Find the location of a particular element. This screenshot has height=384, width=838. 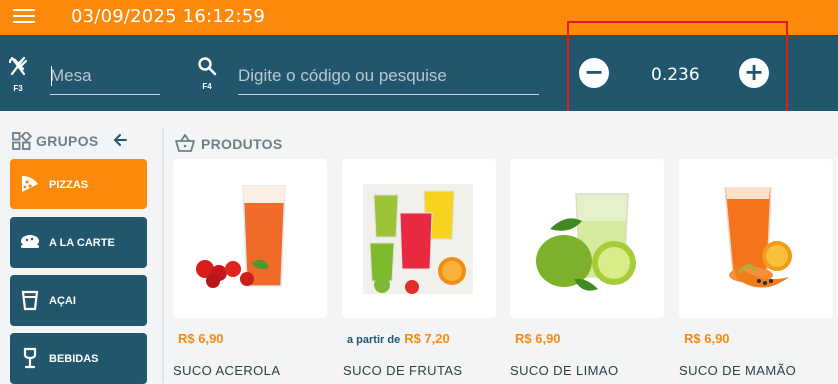

search-icon is located at coordinates (207, 66).